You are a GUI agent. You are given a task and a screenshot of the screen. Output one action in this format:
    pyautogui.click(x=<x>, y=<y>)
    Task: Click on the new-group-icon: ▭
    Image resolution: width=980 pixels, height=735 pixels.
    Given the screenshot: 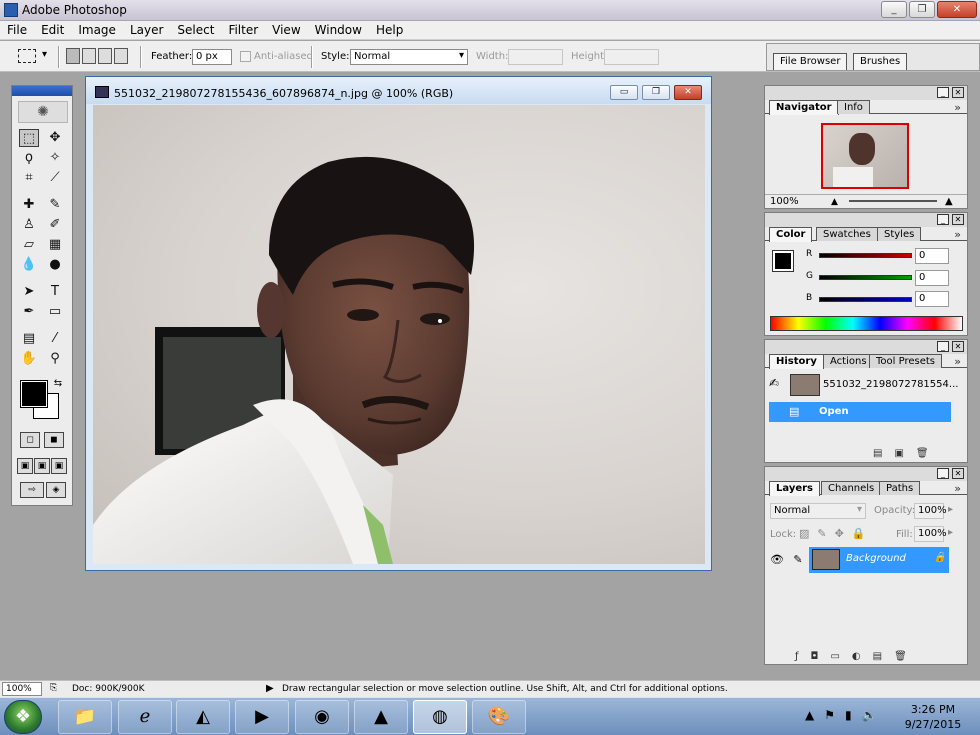 What is the action you would take?
    pyautogui.click(x=834, y=656)
    